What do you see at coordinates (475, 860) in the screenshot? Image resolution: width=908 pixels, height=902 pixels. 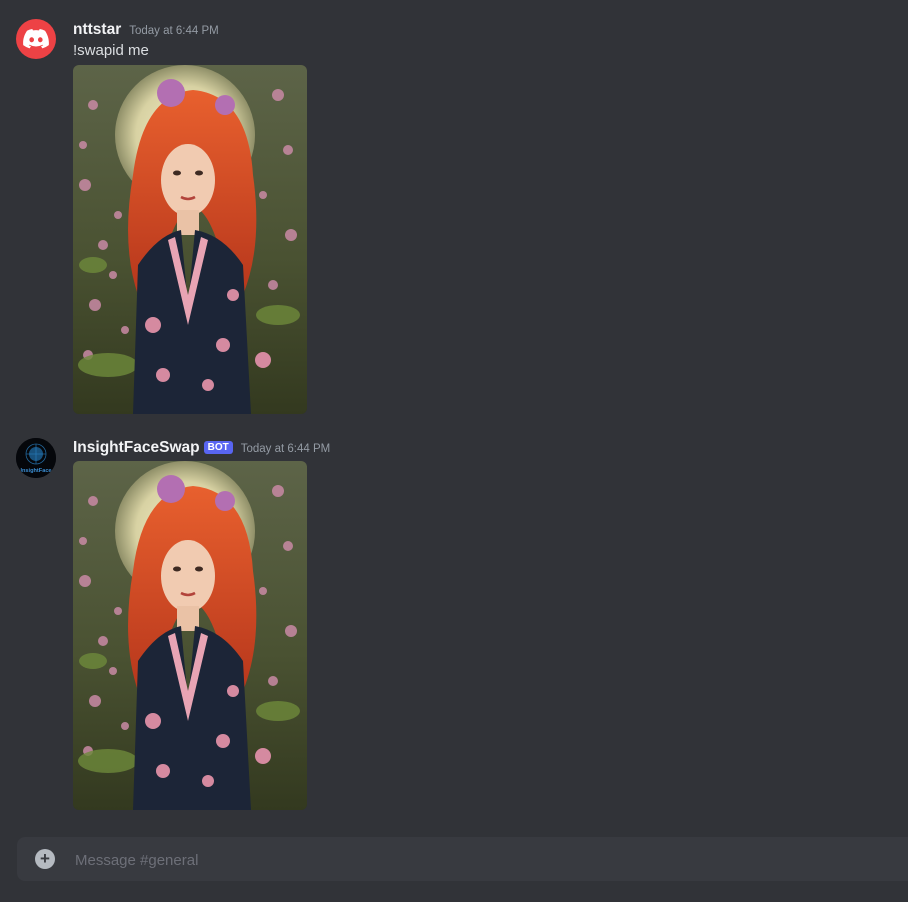 I see `message-input` at bounding box center [475, 860].